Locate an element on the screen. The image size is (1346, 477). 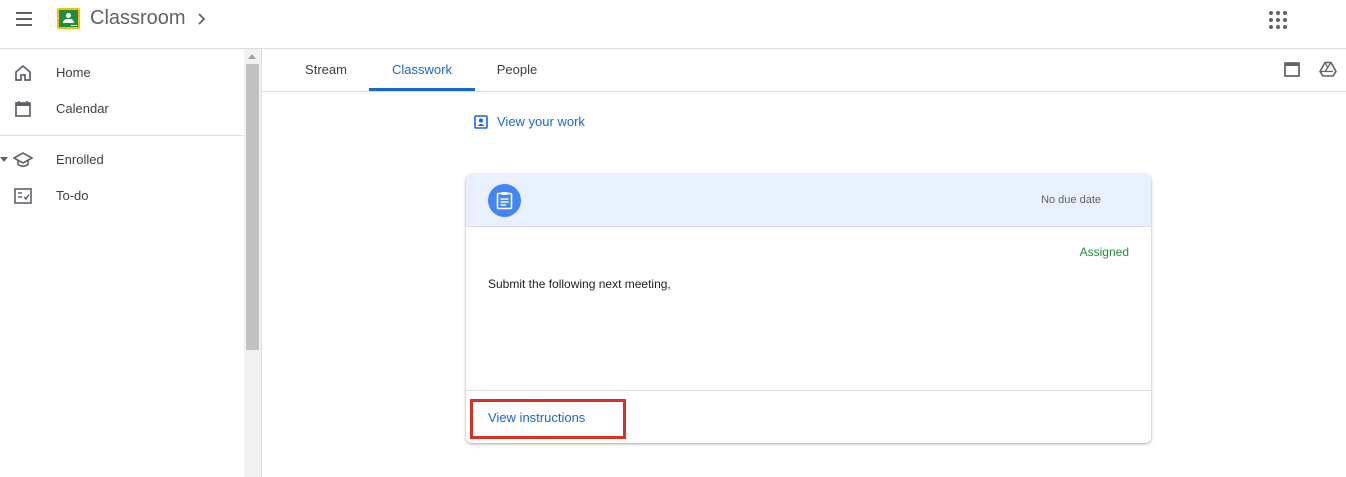
tab-people: People is located at coordinates (517, 70).